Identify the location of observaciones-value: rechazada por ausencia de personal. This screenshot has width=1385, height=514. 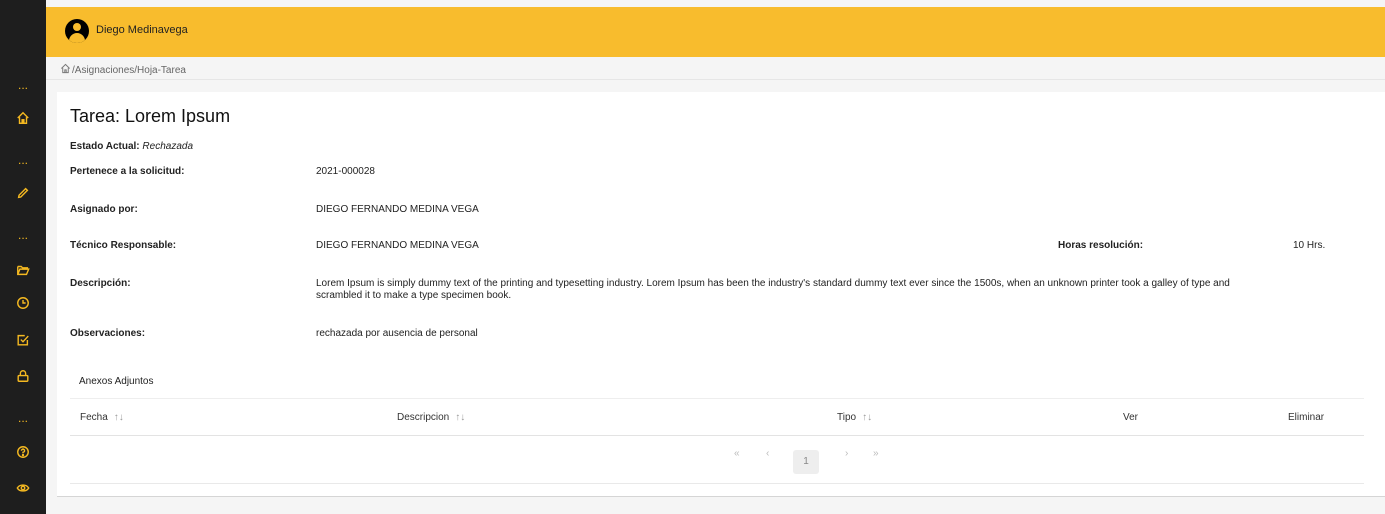
(397, 333).